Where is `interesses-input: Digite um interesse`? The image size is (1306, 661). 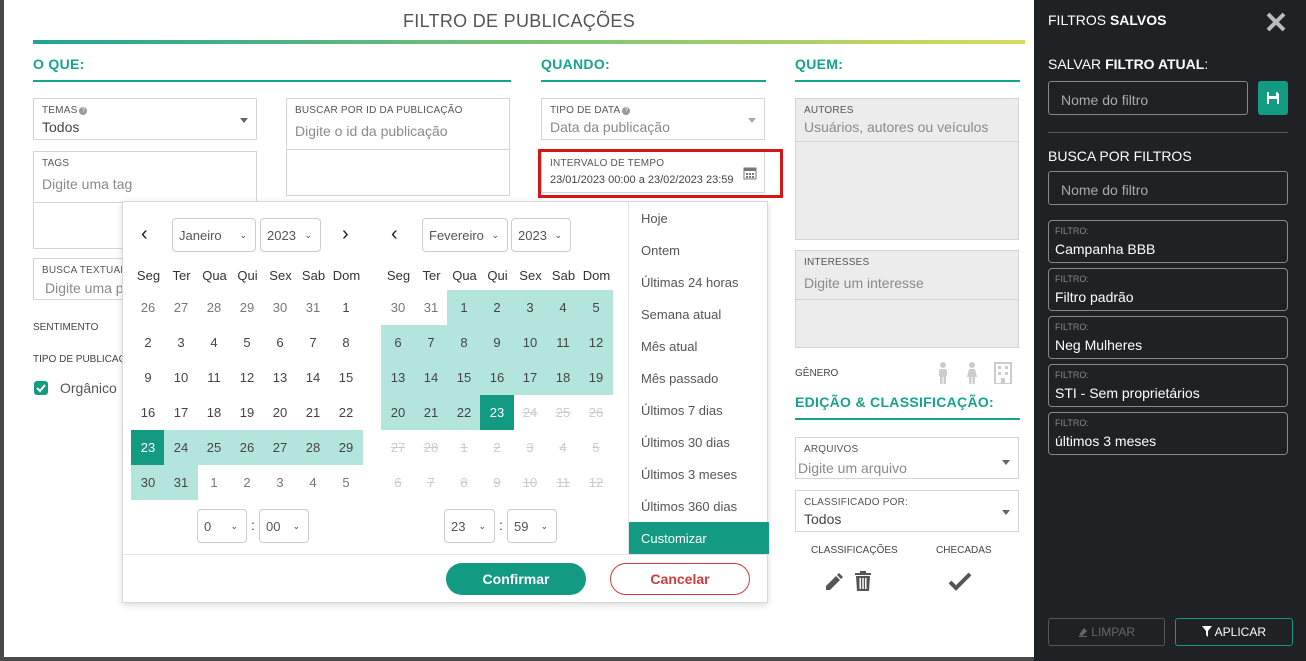
interesses-input: Digite um interesse is located at coordinates (864, 283).